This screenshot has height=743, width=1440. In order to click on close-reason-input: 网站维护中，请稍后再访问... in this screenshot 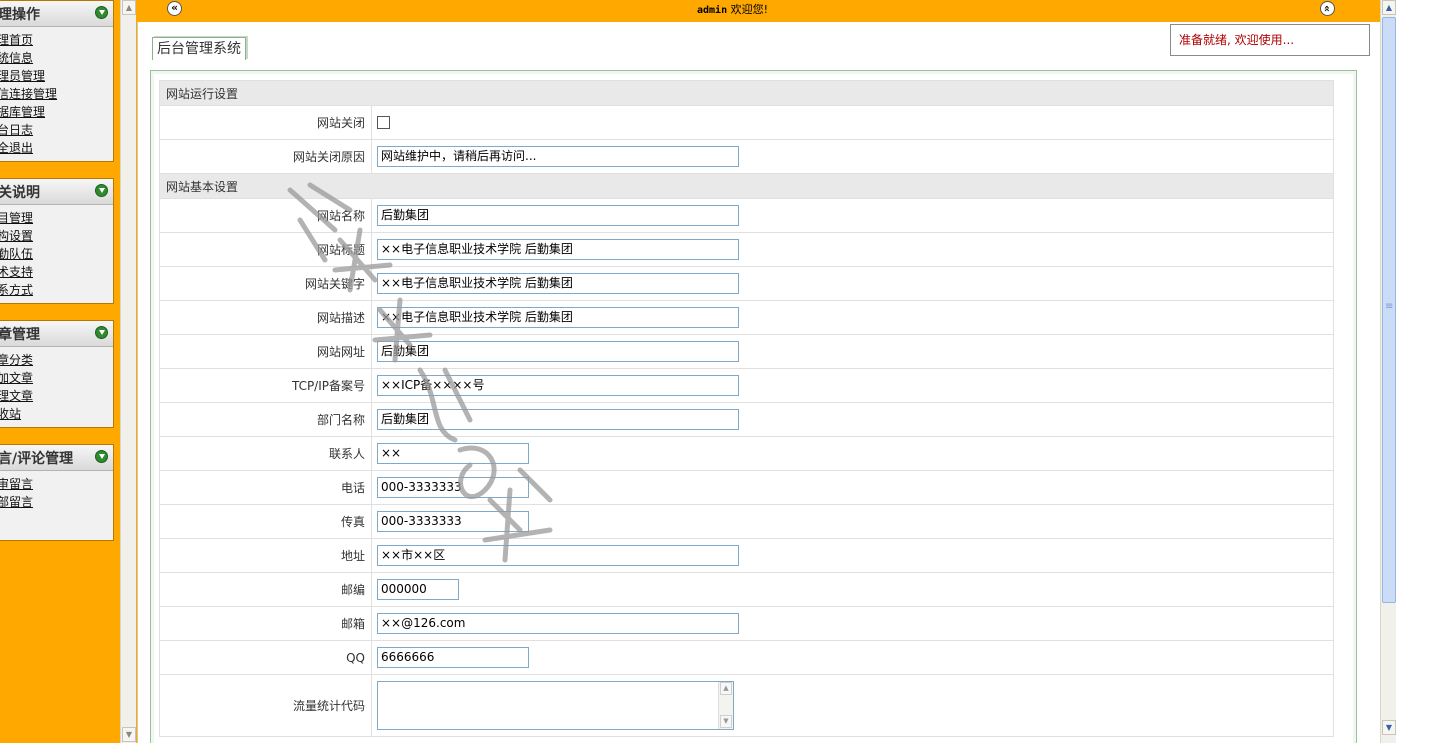, I will do `click(558, 156)`.